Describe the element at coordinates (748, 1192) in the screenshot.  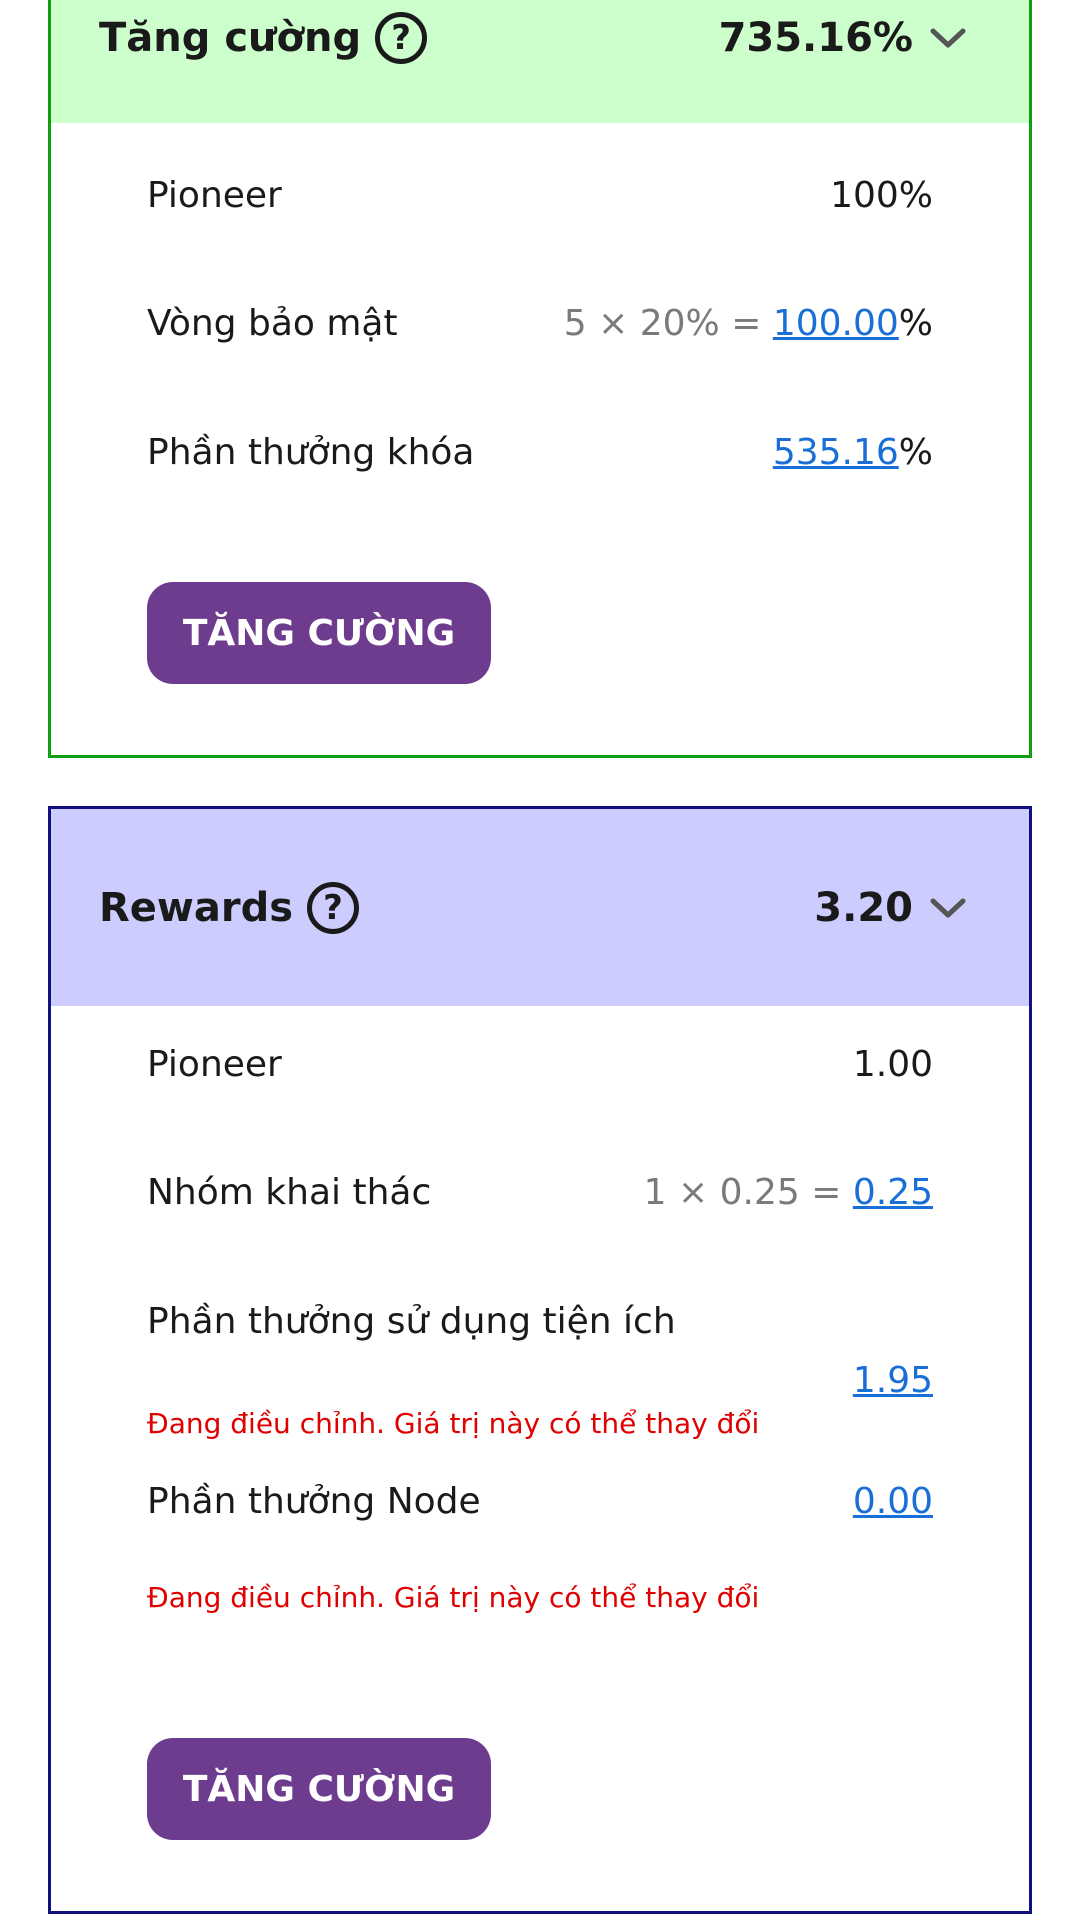
I see `formula-text: 1 × 0.25 =` at that location.